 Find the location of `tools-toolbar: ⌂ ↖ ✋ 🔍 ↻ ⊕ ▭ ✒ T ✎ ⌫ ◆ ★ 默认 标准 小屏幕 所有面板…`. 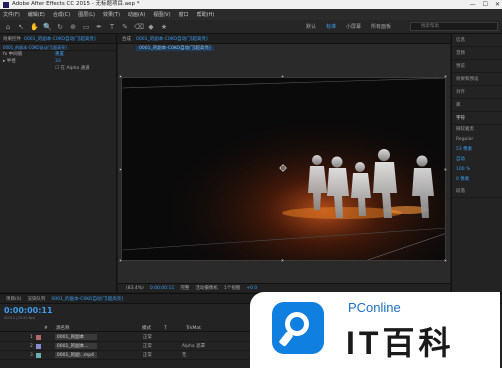

tools-toolbar: ⌂ ↖ ✋ 🔍 ↻ ⊕ ▭ ✒ T ✎ ⌫ ◆ ★ 默认 标准 小屏幕 所有面板… is located at coordinates (251, 27).